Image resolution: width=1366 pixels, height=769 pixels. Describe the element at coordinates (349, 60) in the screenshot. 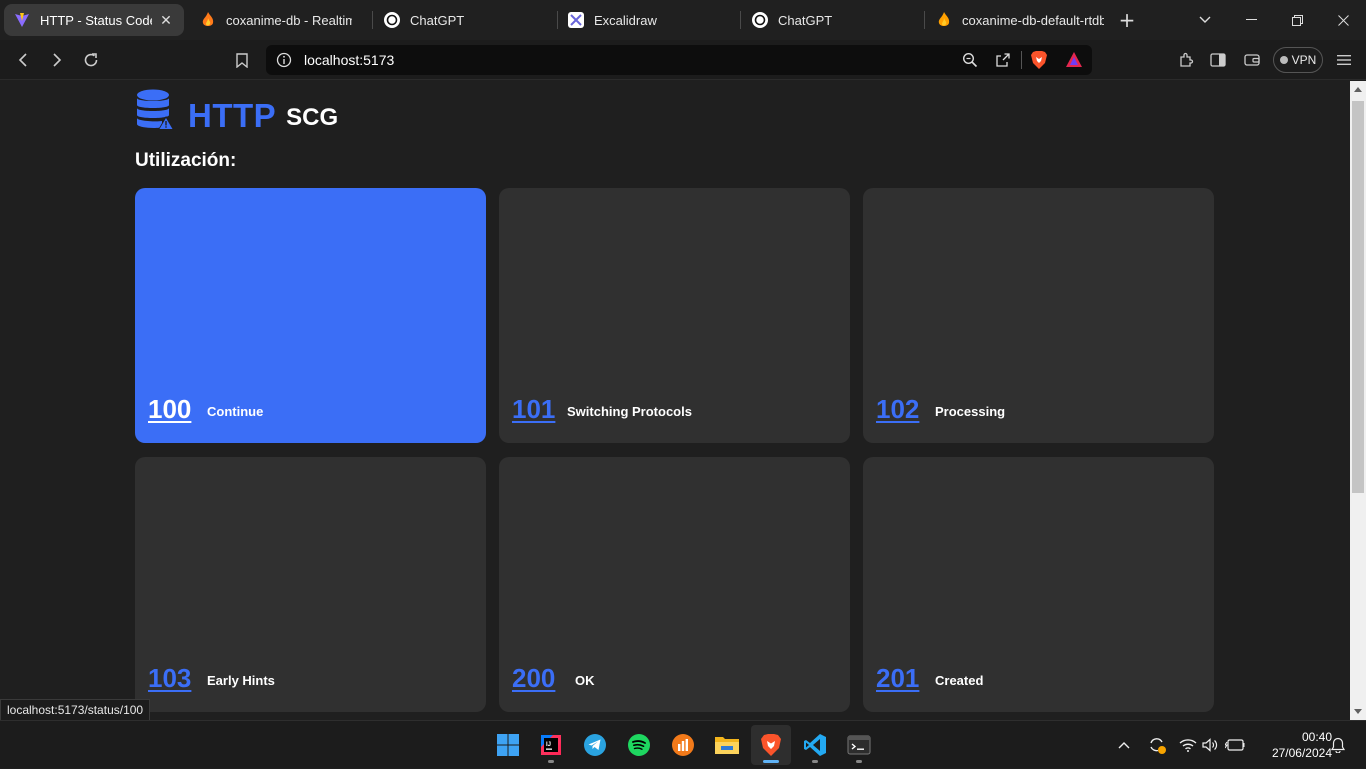

I see `address-text: localhost:5173` at that location.